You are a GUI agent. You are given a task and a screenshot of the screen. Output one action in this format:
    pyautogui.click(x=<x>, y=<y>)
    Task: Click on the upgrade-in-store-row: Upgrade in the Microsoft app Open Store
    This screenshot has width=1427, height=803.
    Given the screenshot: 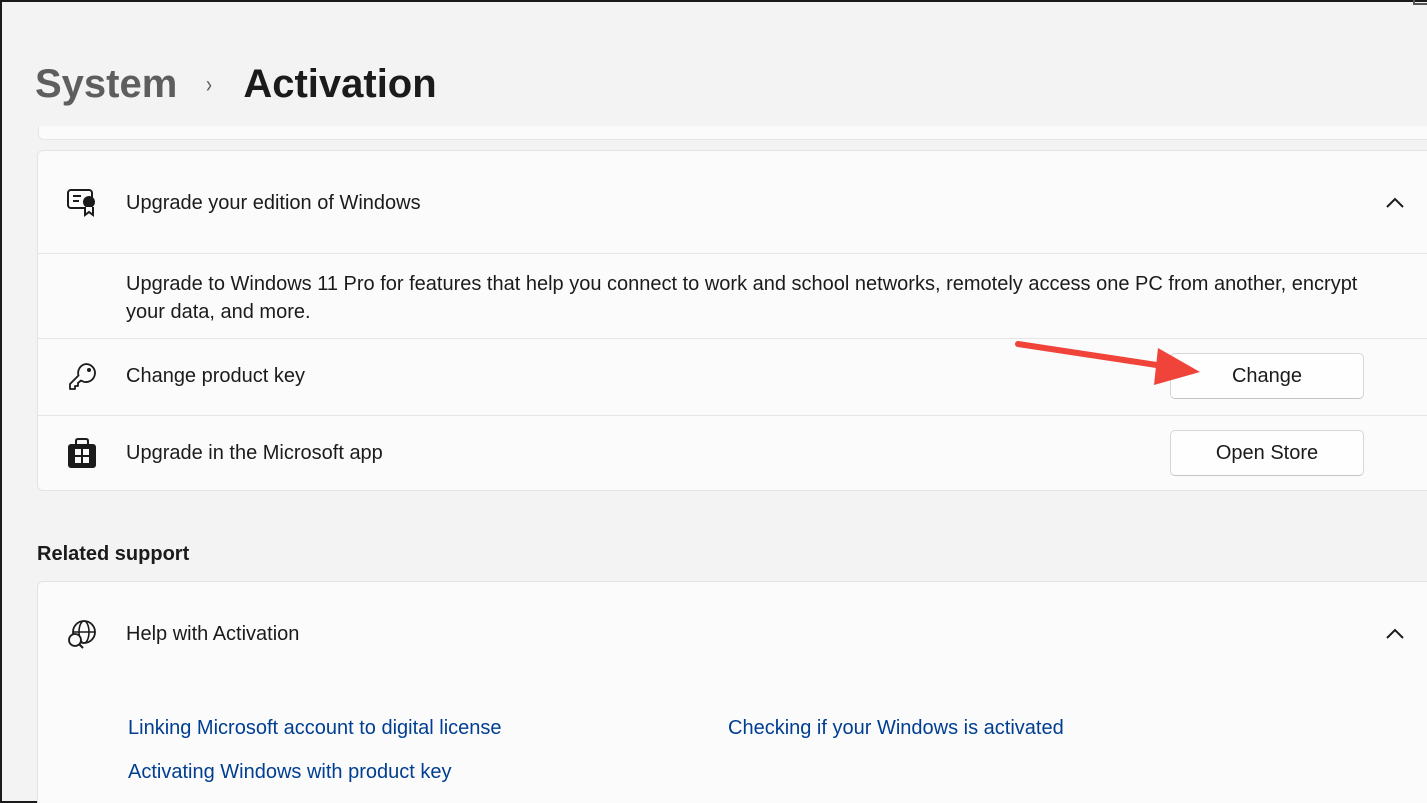 What is the action you would take?
    pyautogui.click(x=732, y=454)
    